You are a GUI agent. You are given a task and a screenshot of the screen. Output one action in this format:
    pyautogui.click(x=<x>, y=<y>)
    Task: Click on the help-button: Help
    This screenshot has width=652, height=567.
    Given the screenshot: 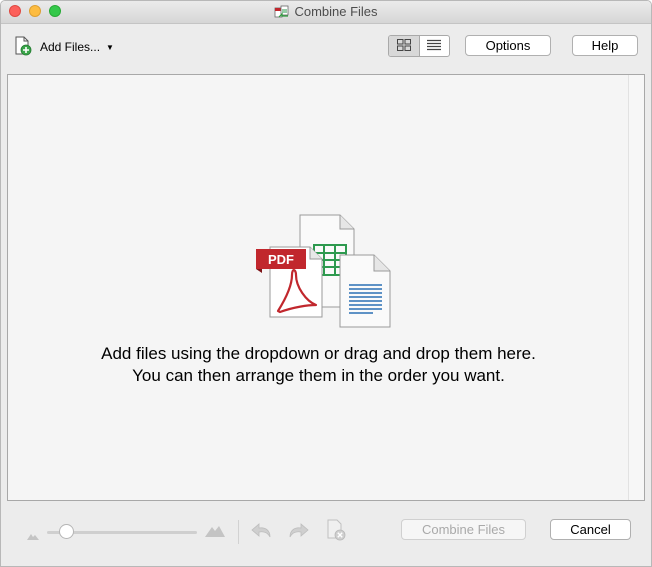 What is the action you would take?
    pyautogui.click(x=605, y=45)
    